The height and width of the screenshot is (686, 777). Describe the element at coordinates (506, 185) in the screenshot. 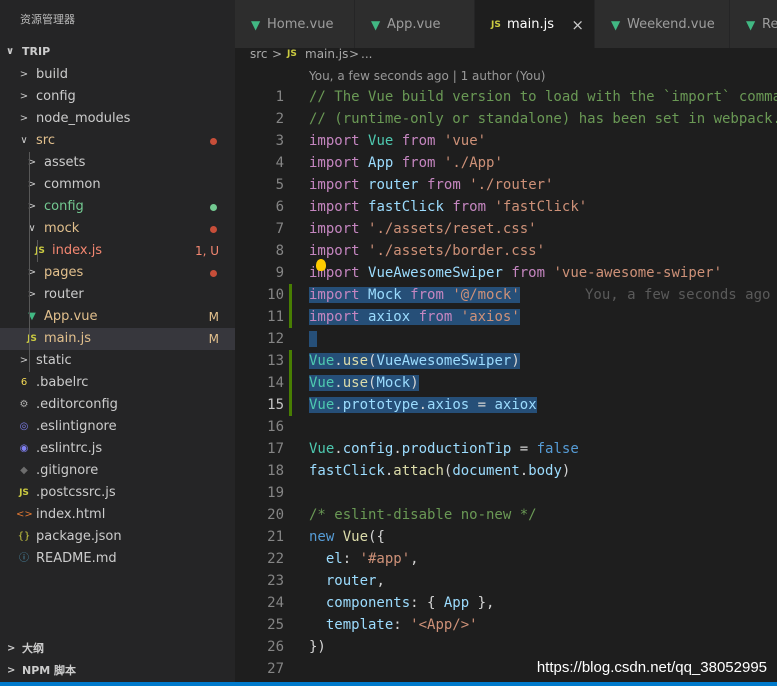

I see `code-line: 5 import router from './router'` at that location.